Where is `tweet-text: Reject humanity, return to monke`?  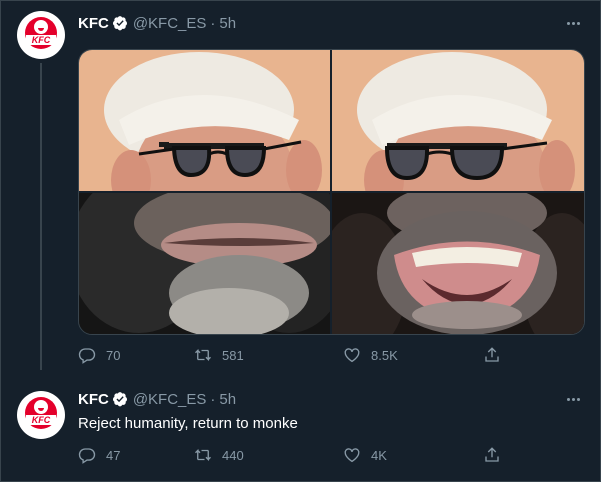
tweet-text: Reject humanity, return to monke is located at coordinates (188, 423).